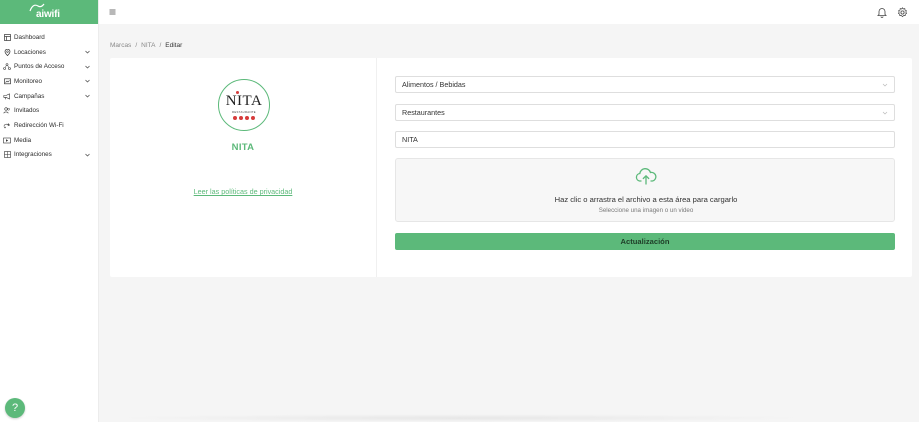 Image resolution: width=919 pixels, height=422 pixels. What do you see at coordinates (28, 81) in the screenshot?
I see `sidebar-item-label: Monitoreo` at bounding box center [28, 81].